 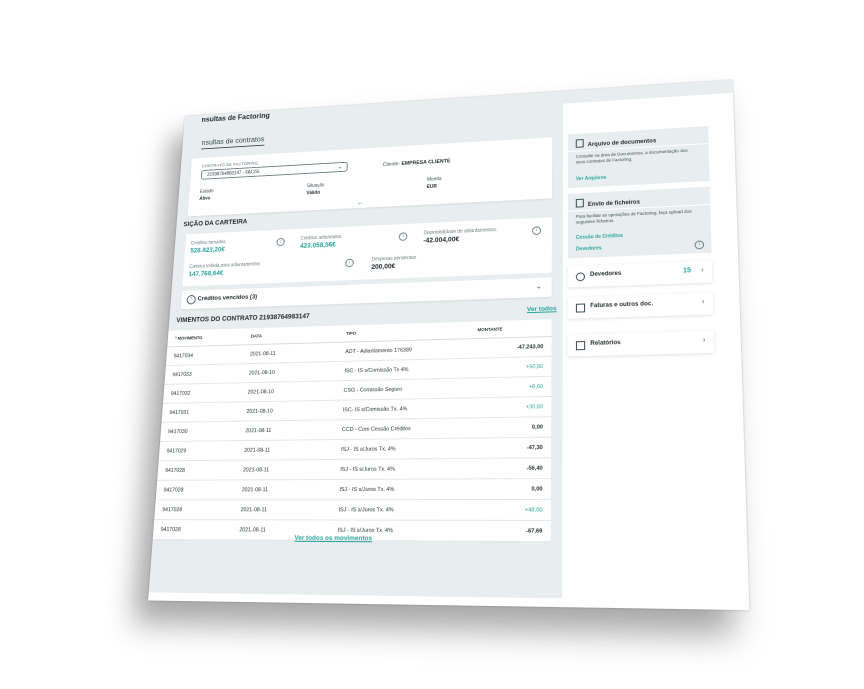 What do you see at coordinates (589, 249) in the screenshot?
I see `devedores-upload-link: Devedores` at bounding box center [589, 249].